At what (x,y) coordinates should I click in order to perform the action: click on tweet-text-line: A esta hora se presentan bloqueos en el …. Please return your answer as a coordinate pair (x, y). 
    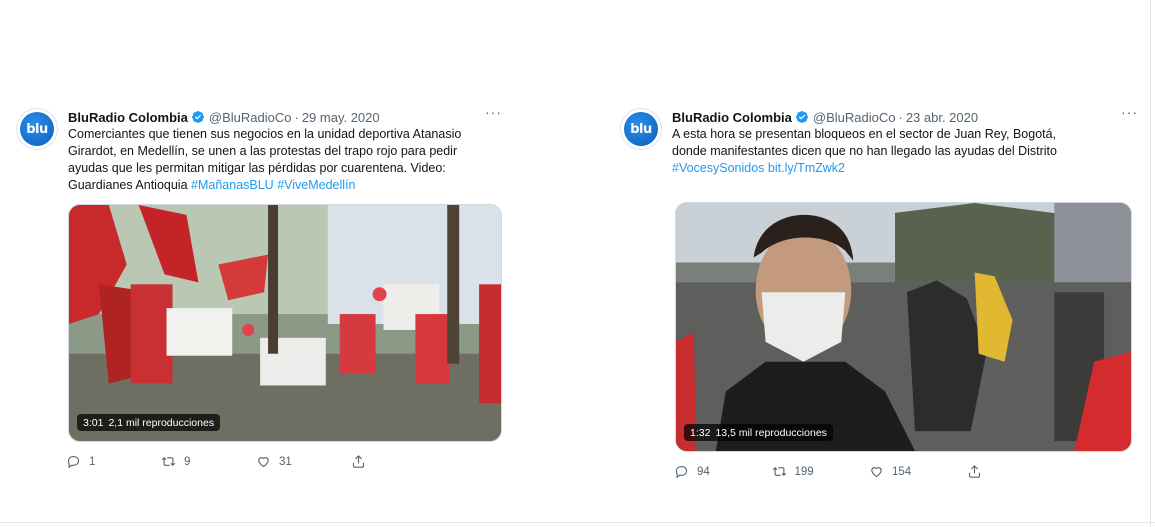
    Looking at the image, I should click on (864, 134).